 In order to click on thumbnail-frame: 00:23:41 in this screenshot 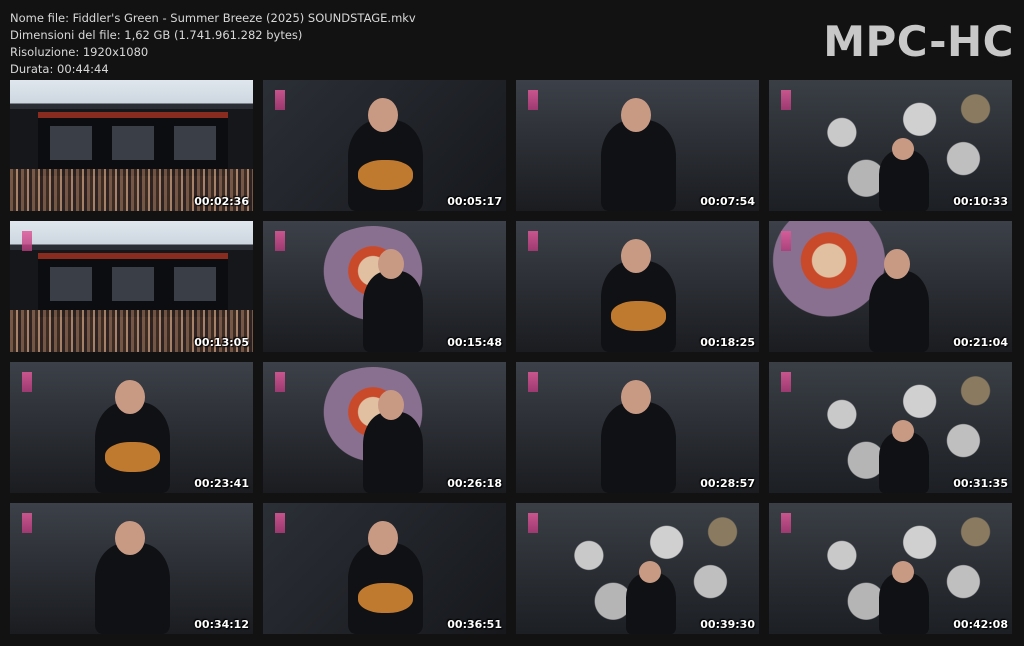, I will do `click(131, 427)`.